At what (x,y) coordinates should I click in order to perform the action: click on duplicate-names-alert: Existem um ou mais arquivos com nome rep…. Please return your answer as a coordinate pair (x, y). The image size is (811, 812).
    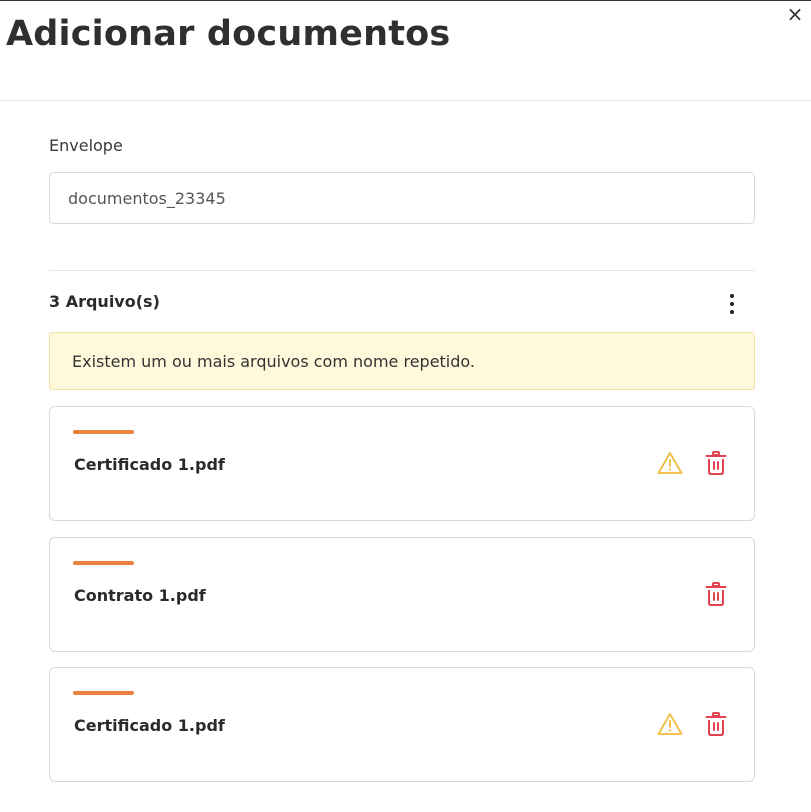
    Looking at the image, I should click on (402, 361).